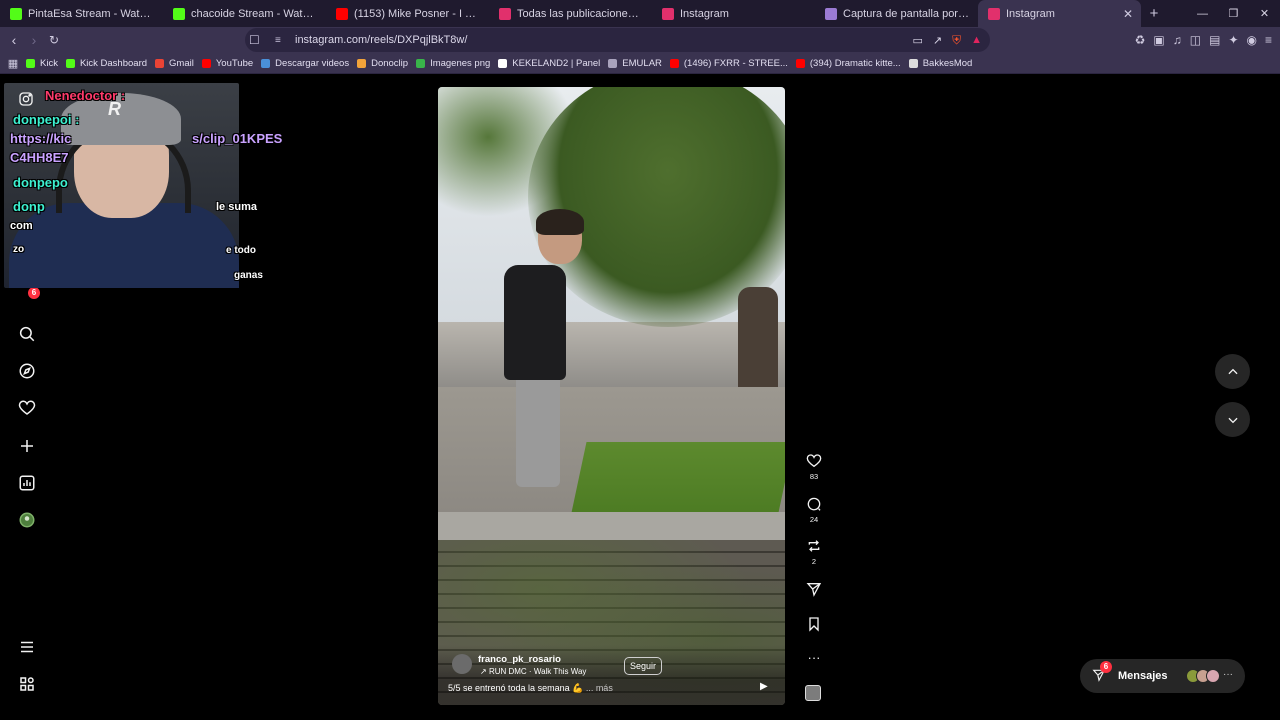 This screenshot has width=1280, height=720. What do you see at coordinates (27, 334) in the screenshot?
I see `nav-item-search` at bounding box center [27, 334].